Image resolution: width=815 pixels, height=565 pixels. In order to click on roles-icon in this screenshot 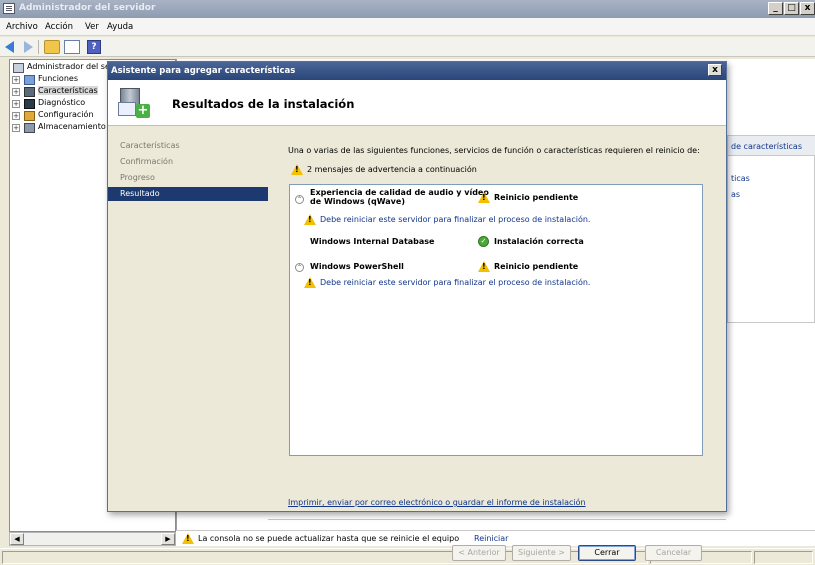, I will do `click(29, 80)`.